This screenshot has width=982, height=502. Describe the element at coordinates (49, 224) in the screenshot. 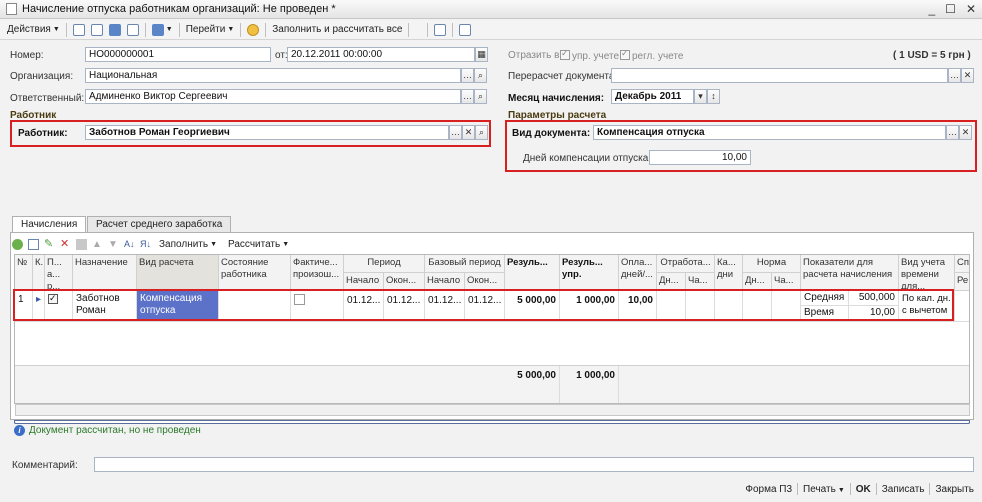

I see `tab-accruals: Начисления` at that location.